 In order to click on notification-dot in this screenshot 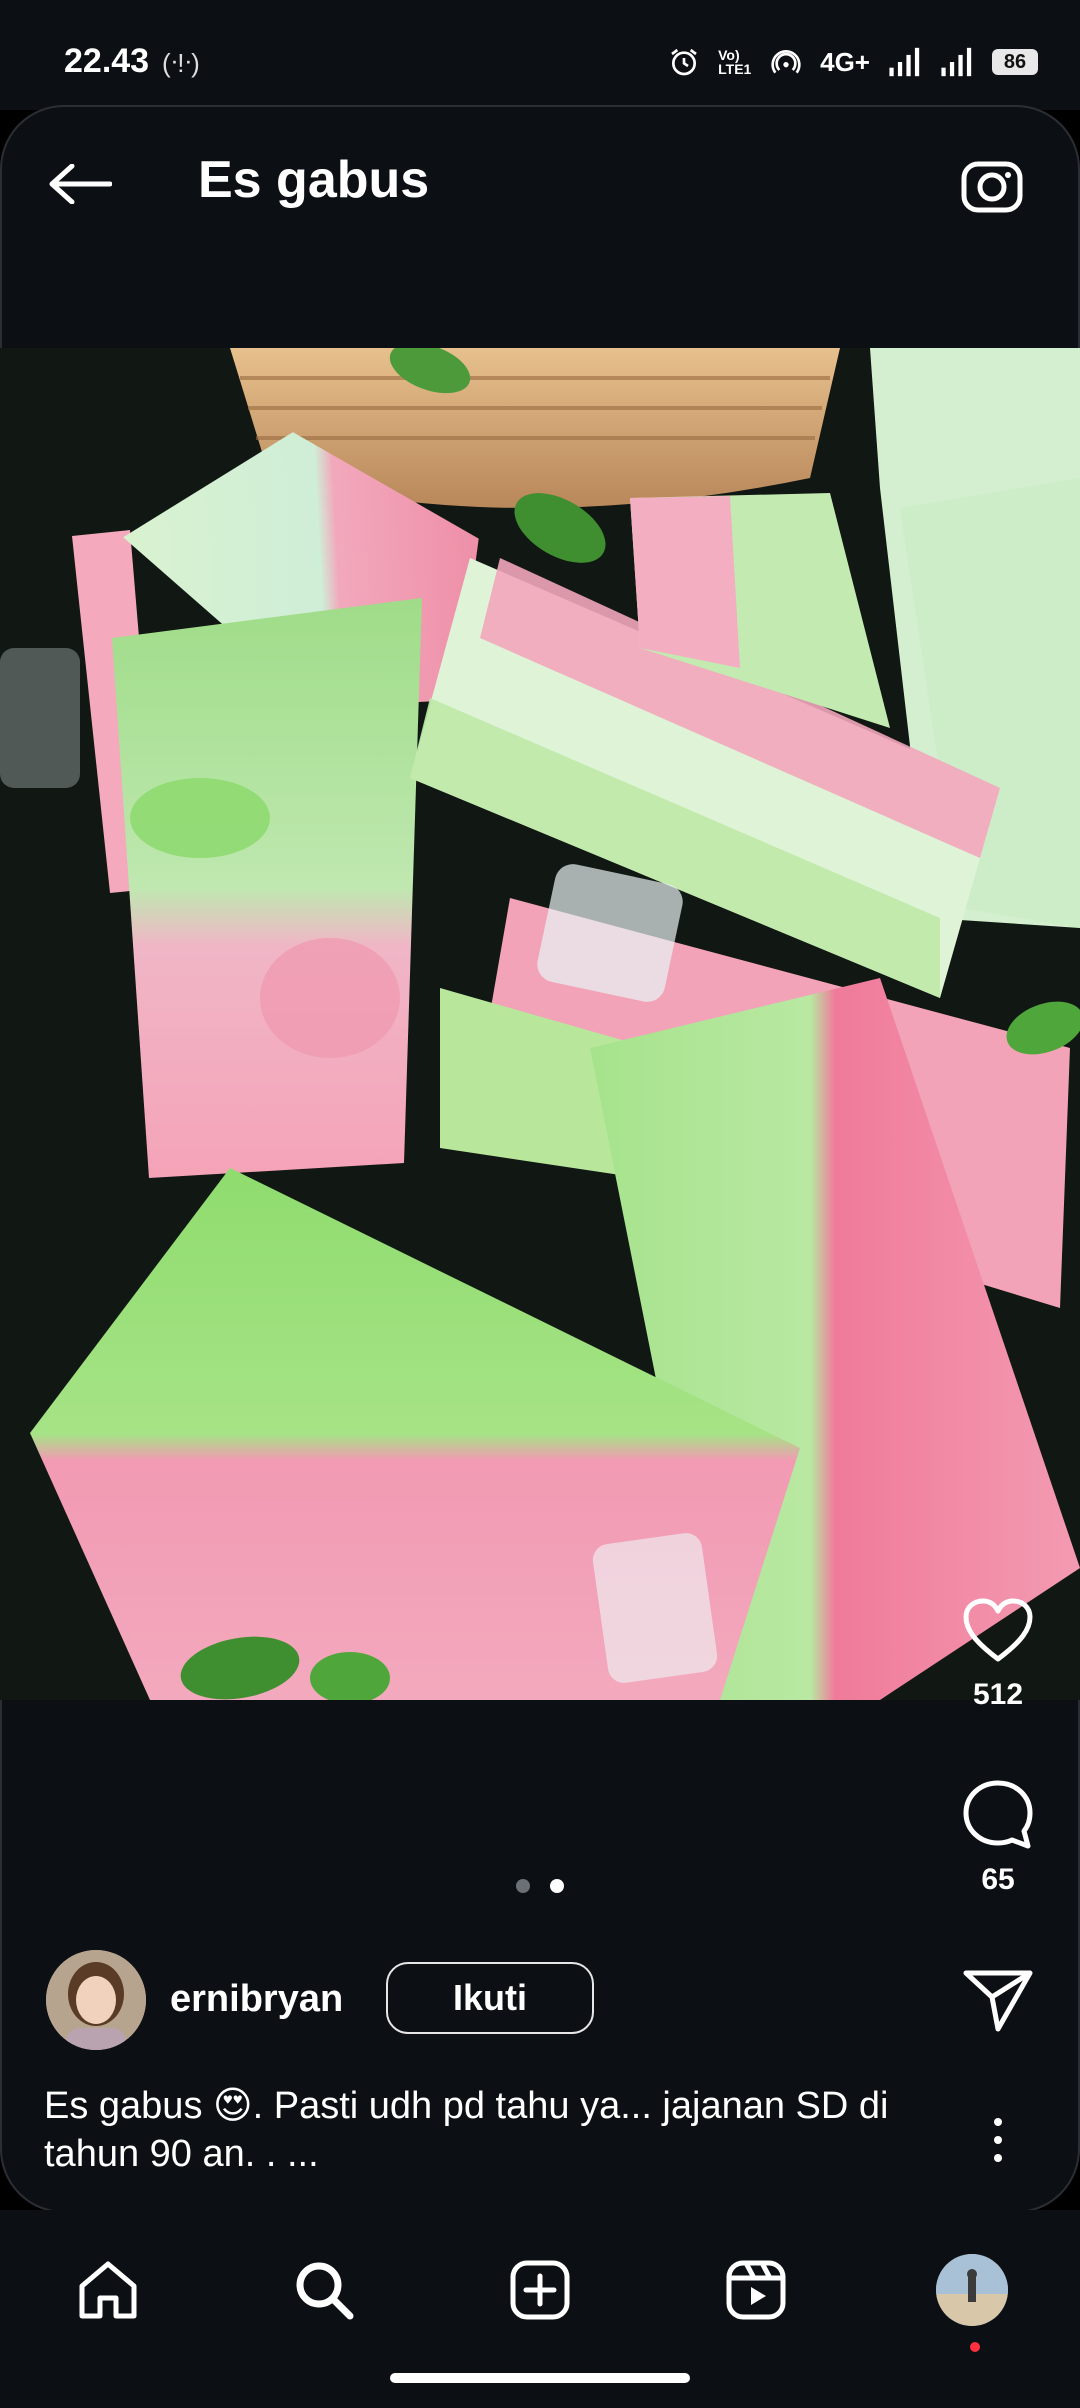, I will do `click(975, 2347)`.